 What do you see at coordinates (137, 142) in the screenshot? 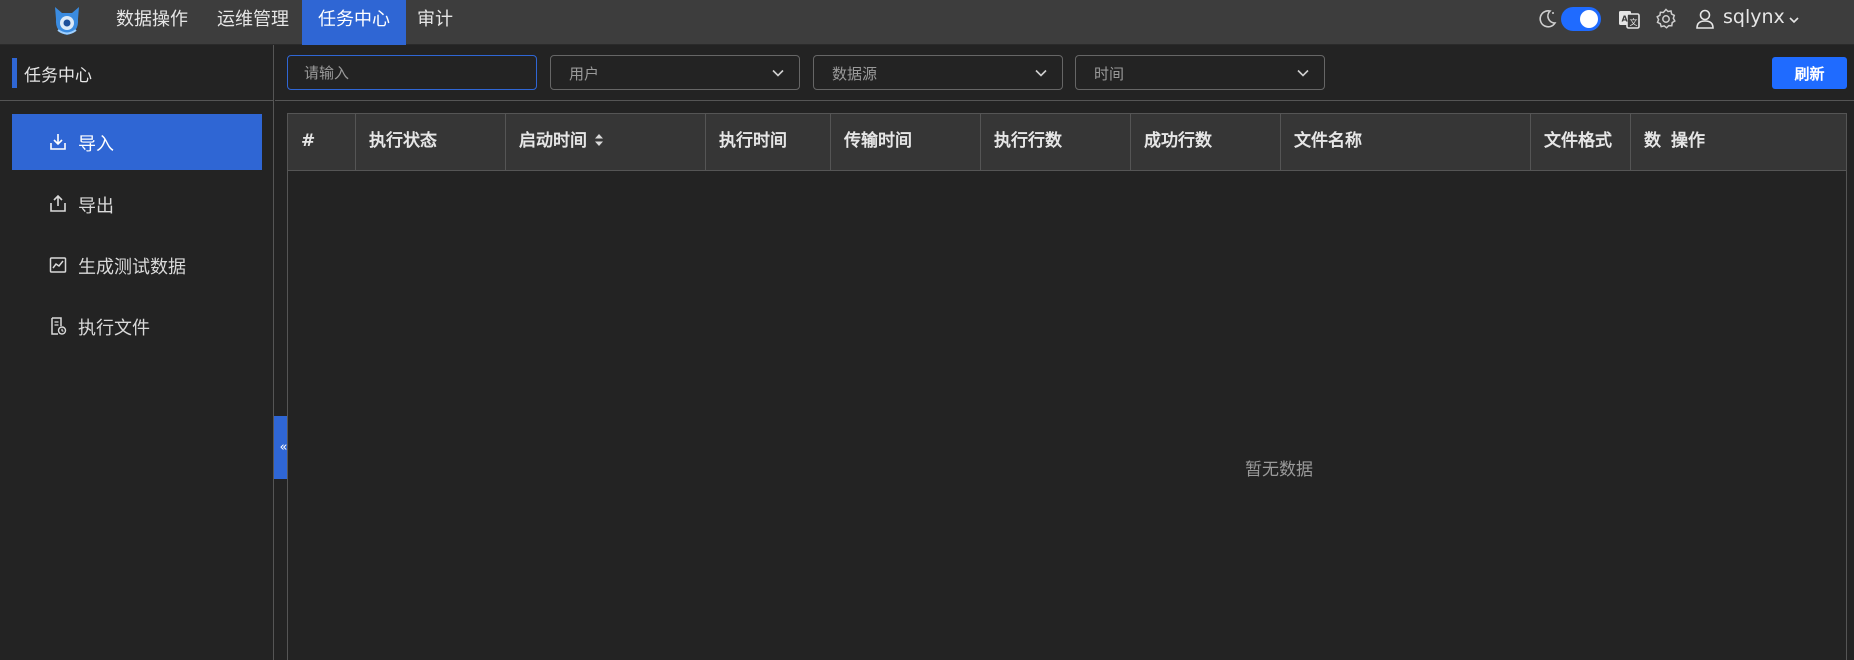
I see `sidebar-item-import: 导入` at bounding box center [137, 142].